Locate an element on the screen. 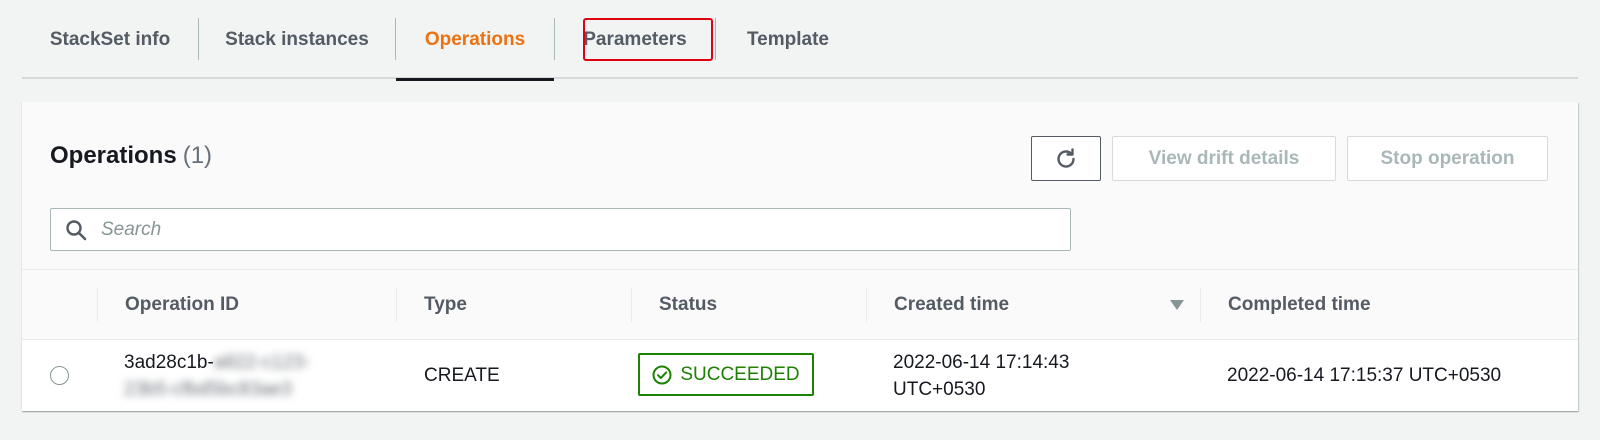 The width and height of the screenshot is (1600, 440). search-box is located at coordinates (560, 229).